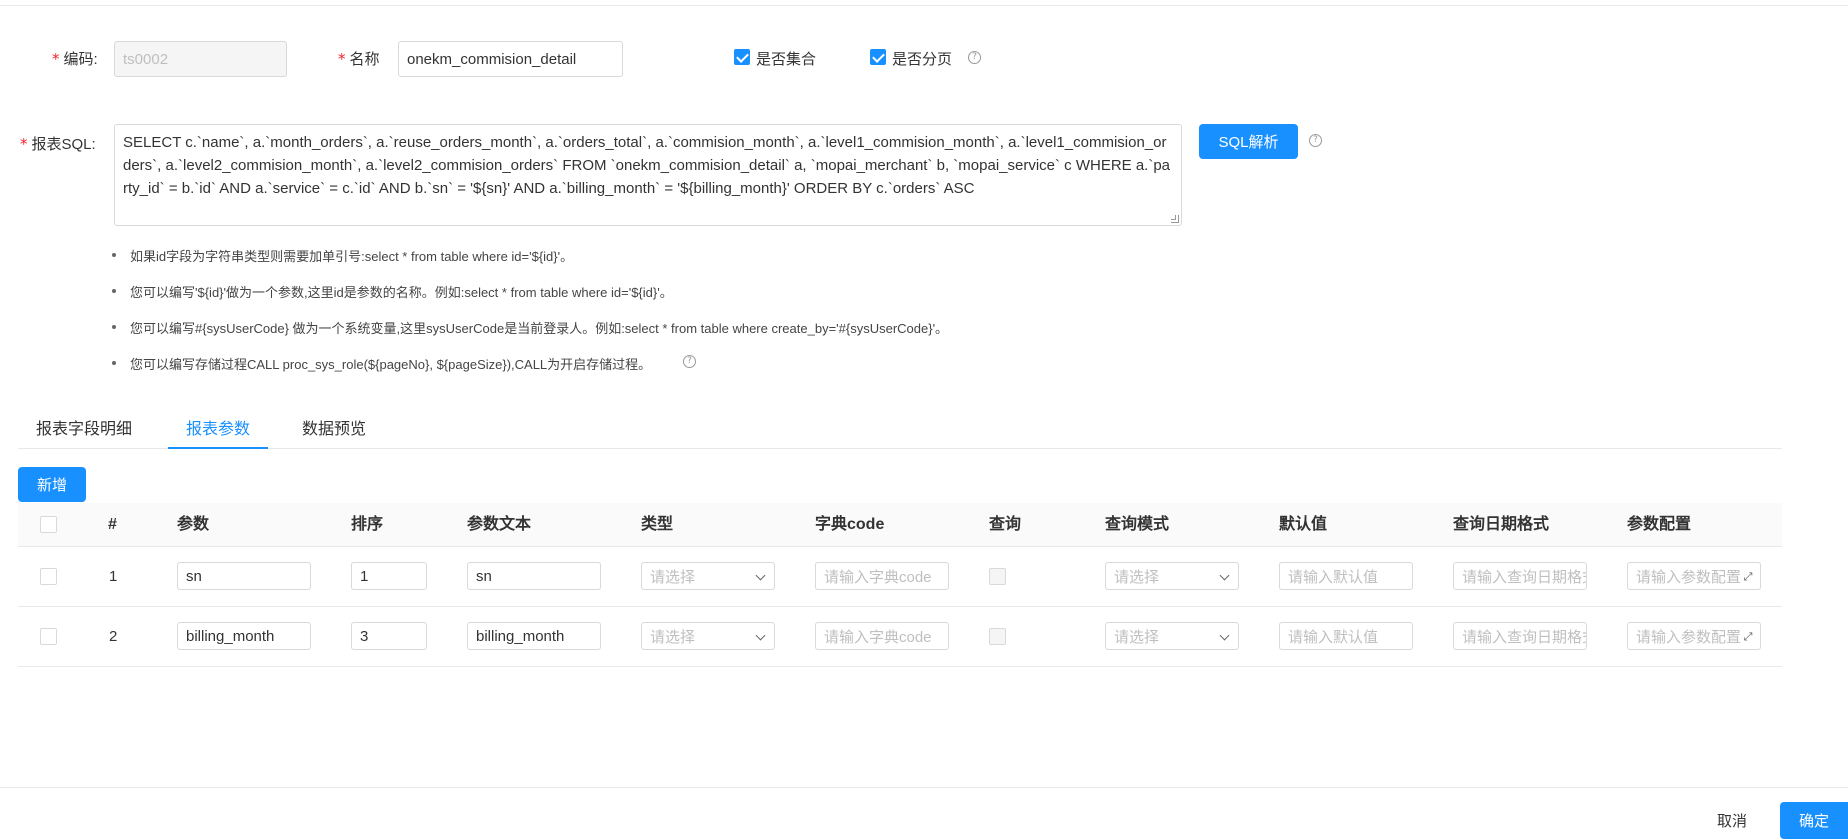  I want to click on col-param-text: 参数文本, so click(499, 524).